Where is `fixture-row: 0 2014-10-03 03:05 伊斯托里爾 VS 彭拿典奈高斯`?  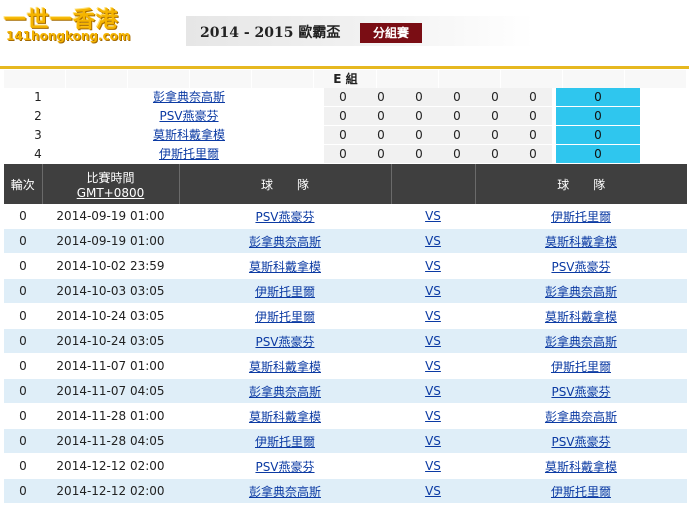 fixture-row: 0 2014-10-03 03:05 伊斯托里爾 VS 彭拿典奈高斯 is located at coordinates (345, 291).